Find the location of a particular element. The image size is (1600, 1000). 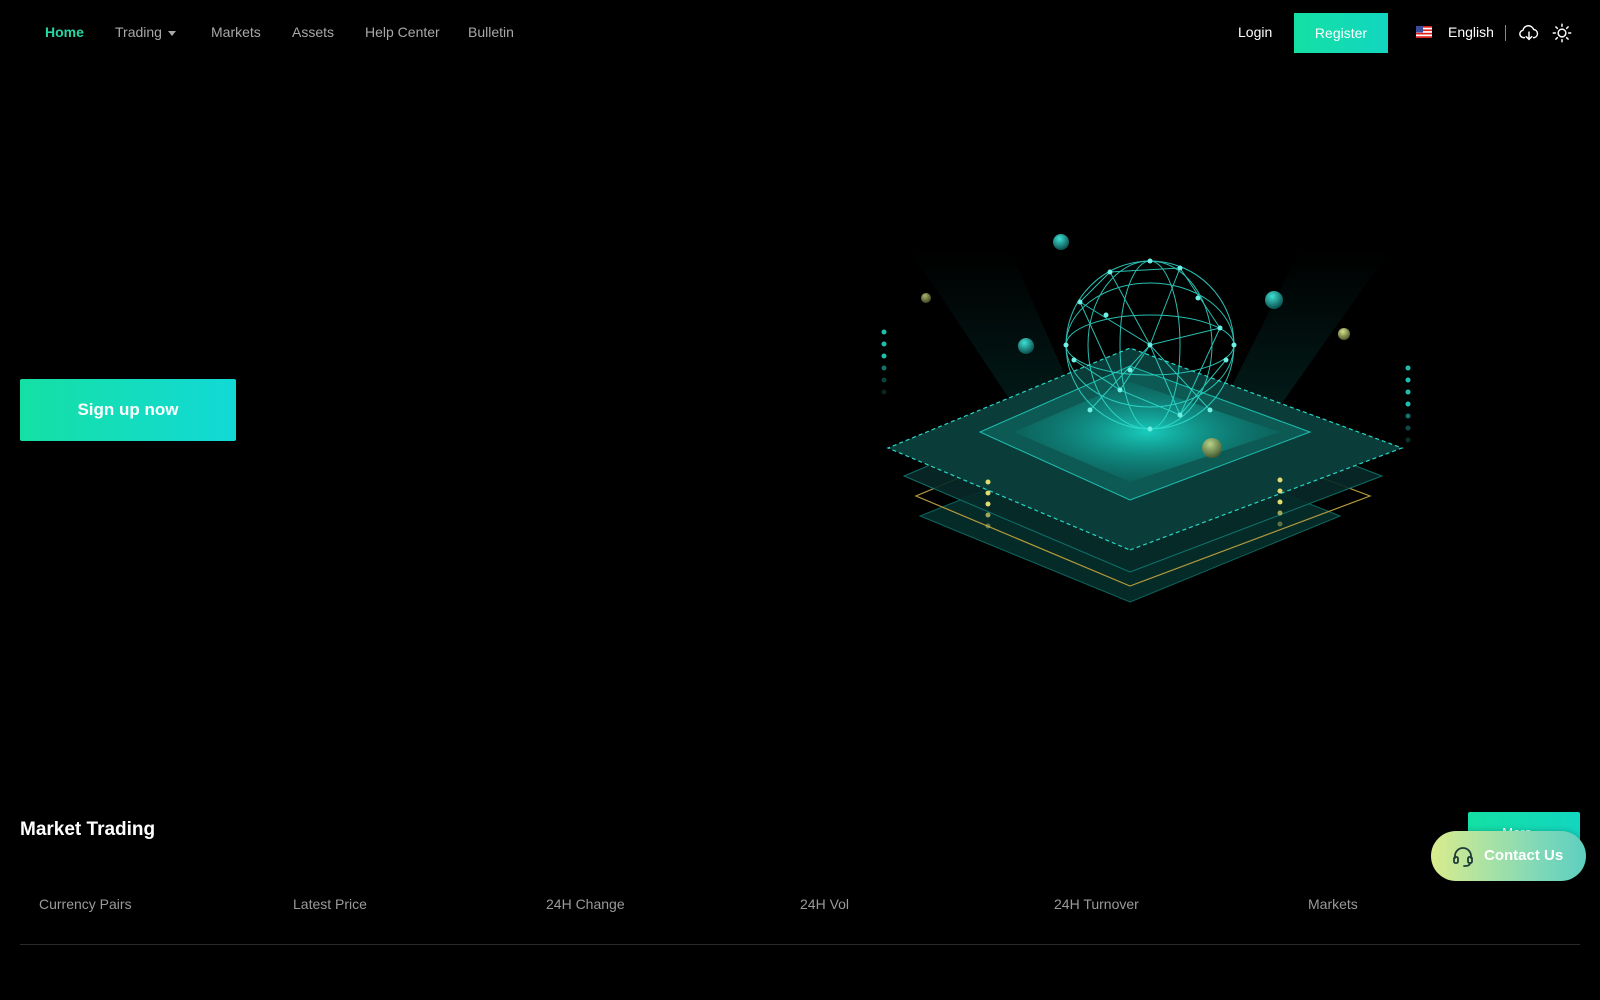

sun-icon is located at coordinates (1562, 33).